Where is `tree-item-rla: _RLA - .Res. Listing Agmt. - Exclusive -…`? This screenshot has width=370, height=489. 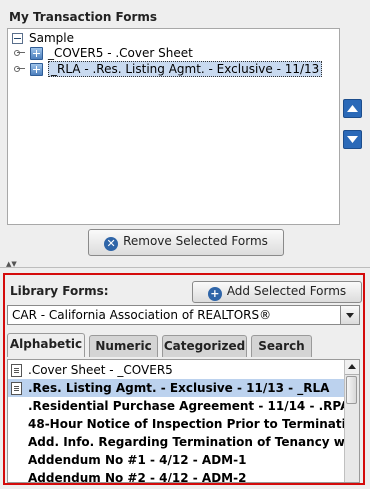 tree-item-rla: _RLA - .Res. Listing Agmt. - Exclusive -… is located at coordinates (185, 69).